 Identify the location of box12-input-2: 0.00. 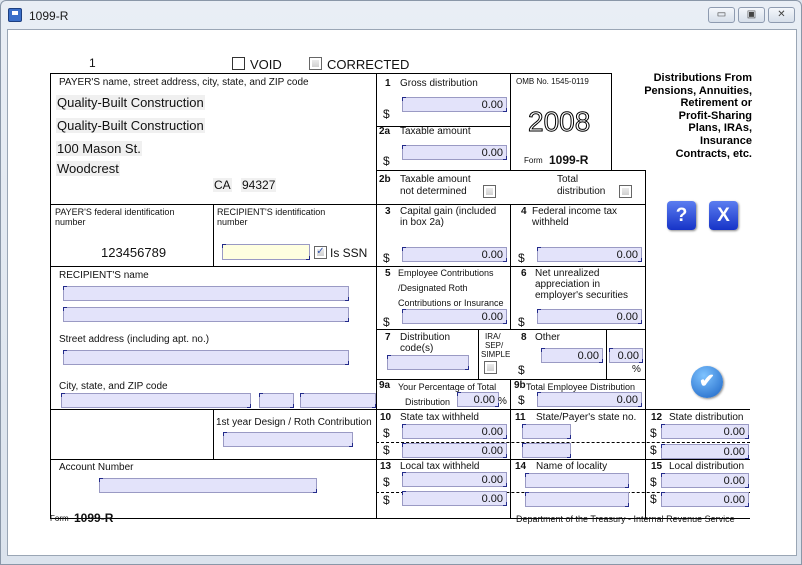
(705, 451).